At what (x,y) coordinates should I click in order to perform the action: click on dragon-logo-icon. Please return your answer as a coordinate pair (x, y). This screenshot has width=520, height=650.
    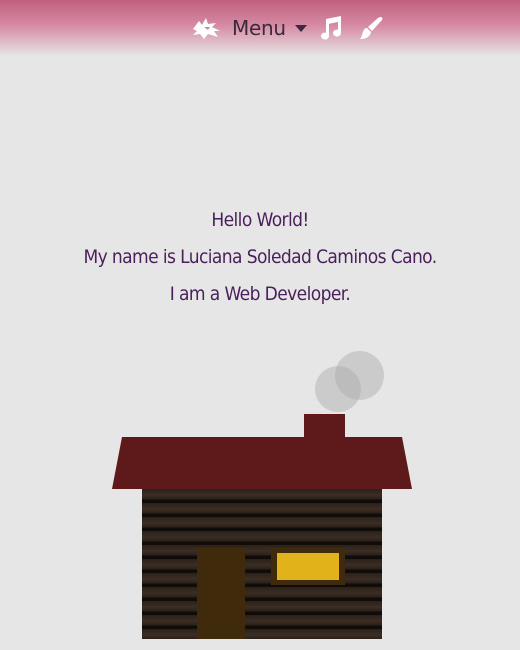
    Looking at the image, I should click on (206, 28).